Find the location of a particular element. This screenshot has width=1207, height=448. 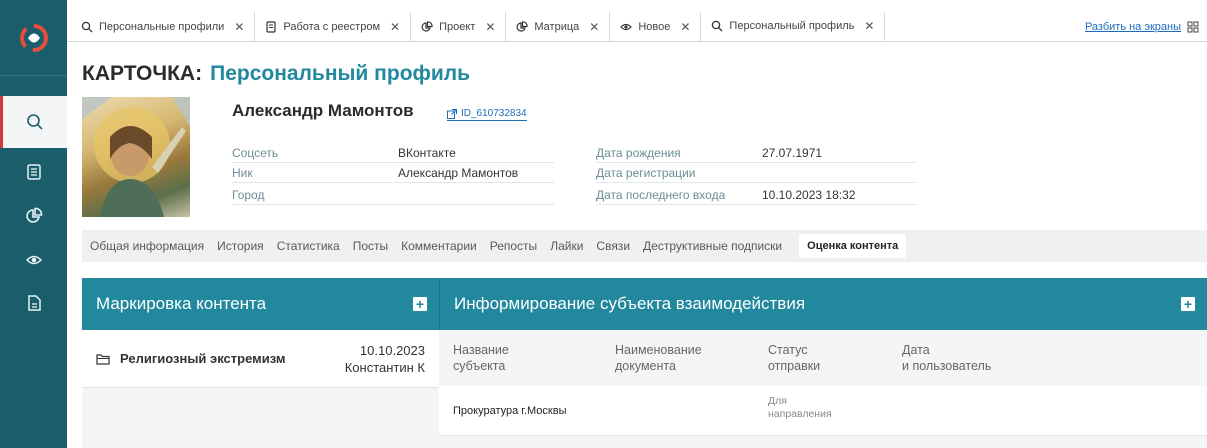

logo-icon is located at coordinates (33, 37).